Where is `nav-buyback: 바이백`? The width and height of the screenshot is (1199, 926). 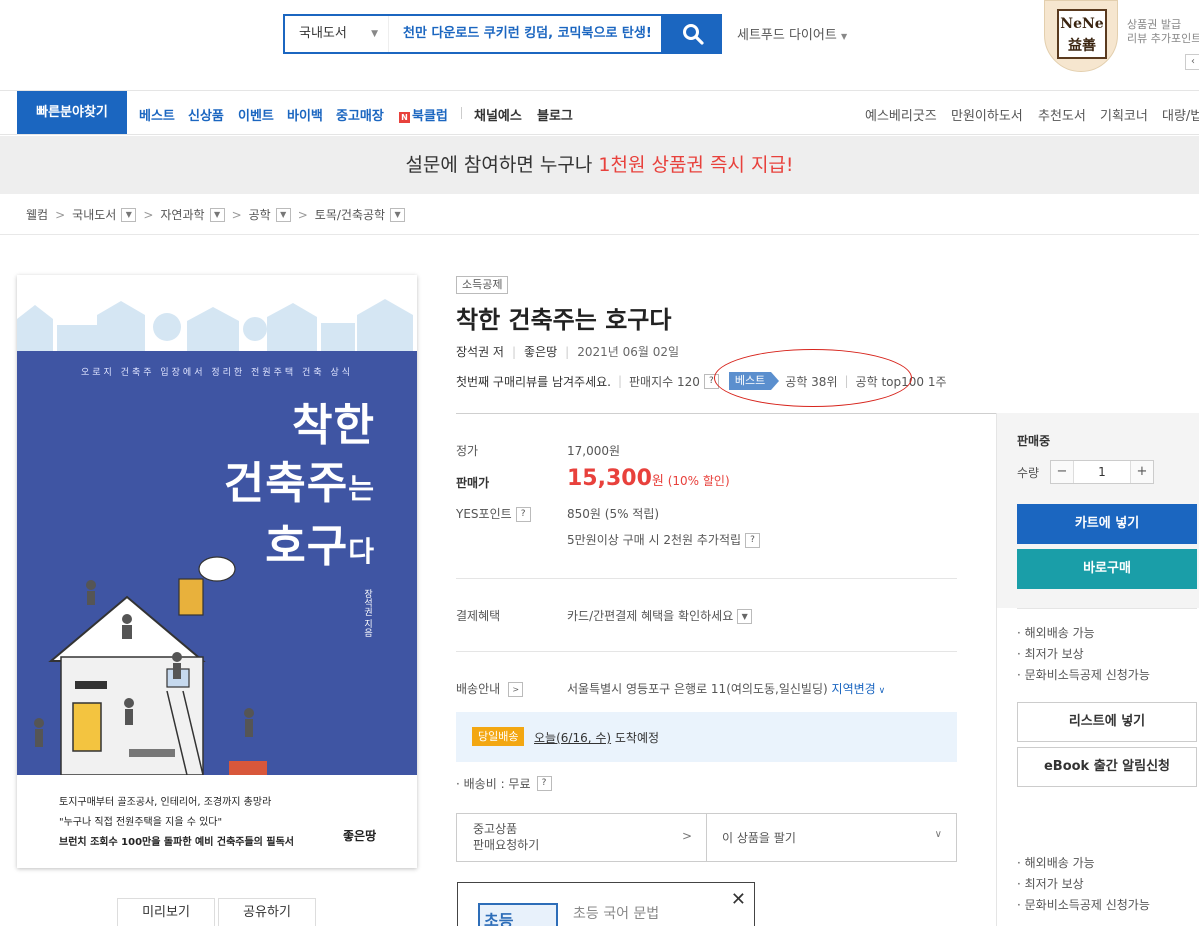 nav-buyback: 바이백 is located at coordinates (305, 114).